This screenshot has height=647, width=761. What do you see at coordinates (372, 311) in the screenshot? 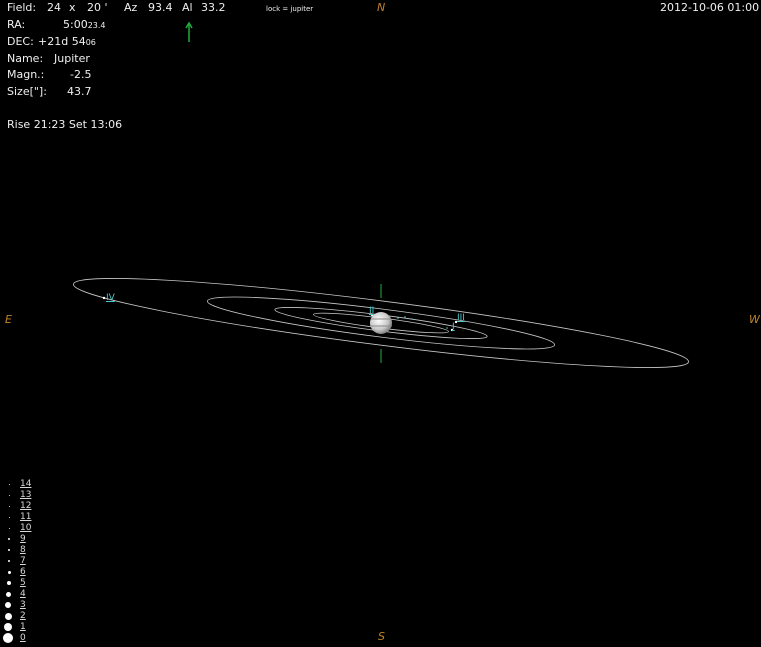
I see `moon-label-ii: II` at bounding box center [372, 311].